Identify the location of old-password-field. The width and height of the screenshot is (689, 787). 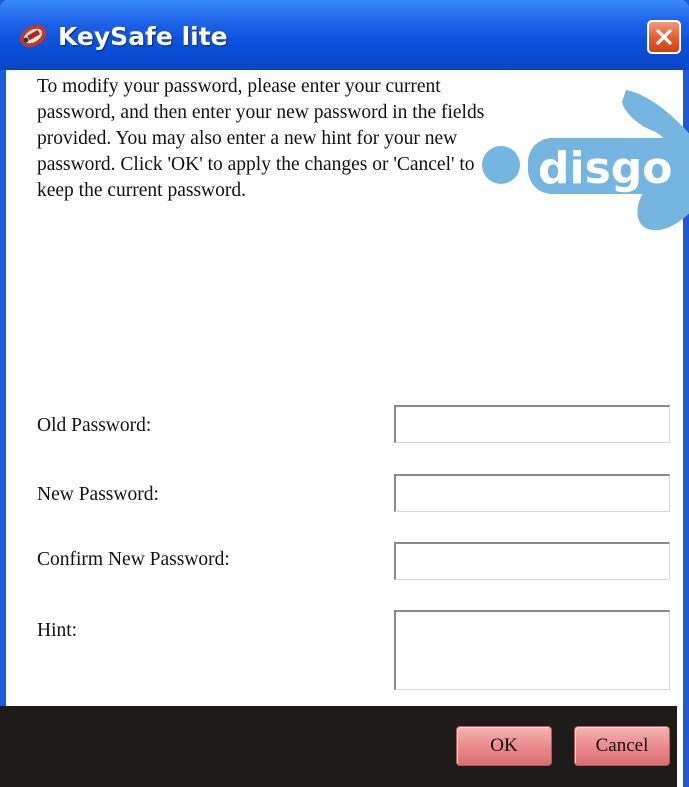
(532, 424).